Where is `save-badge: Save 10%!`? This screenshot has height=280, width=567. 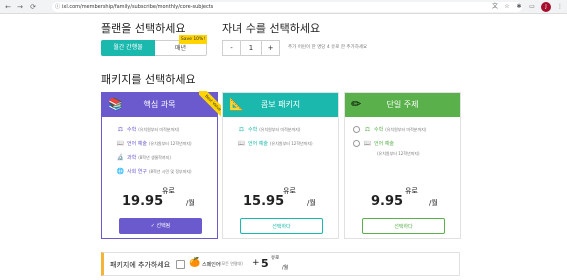
save-badge: Save 10%! is located at coordinates (193, 39).